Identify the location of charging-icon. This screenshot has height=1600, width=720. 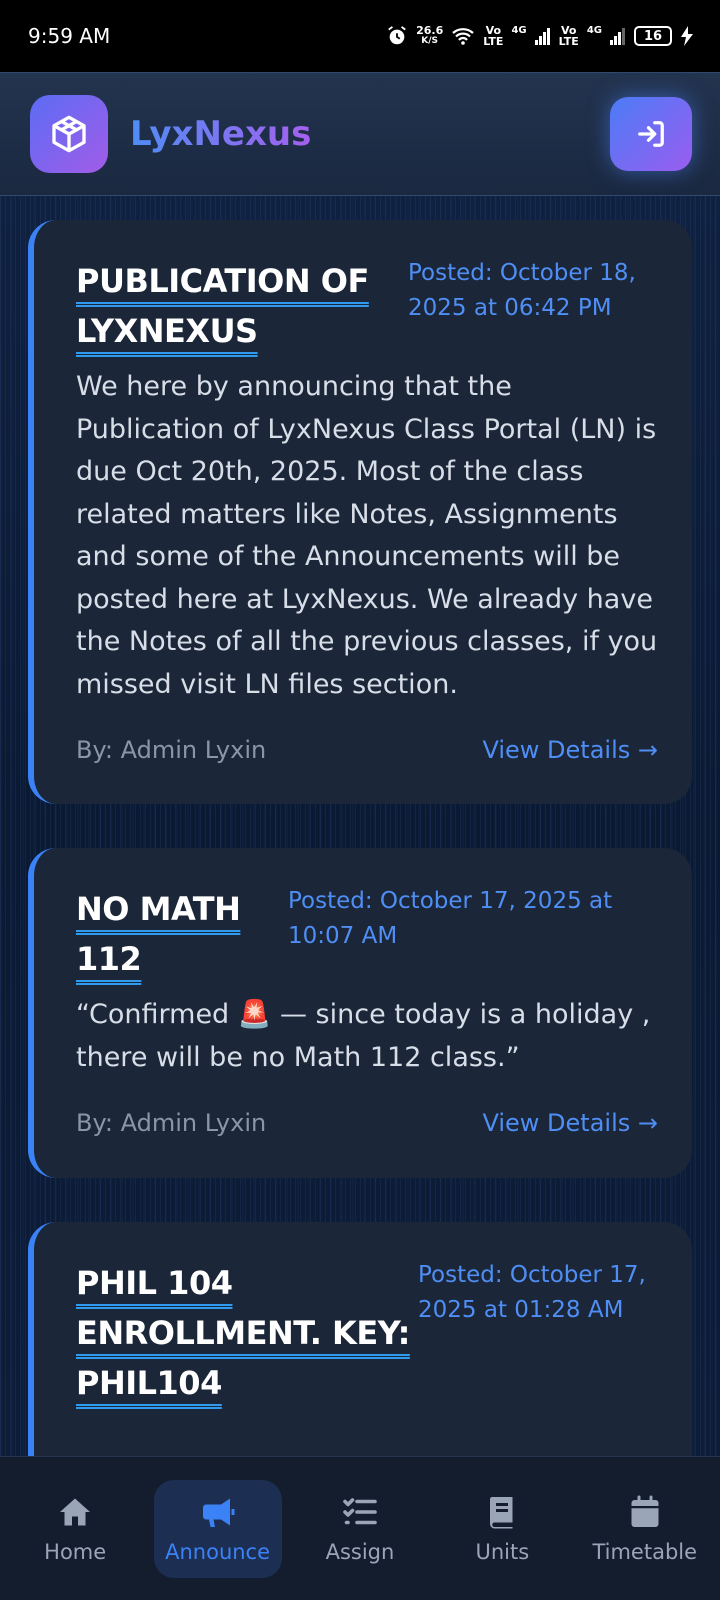
(687, 36).